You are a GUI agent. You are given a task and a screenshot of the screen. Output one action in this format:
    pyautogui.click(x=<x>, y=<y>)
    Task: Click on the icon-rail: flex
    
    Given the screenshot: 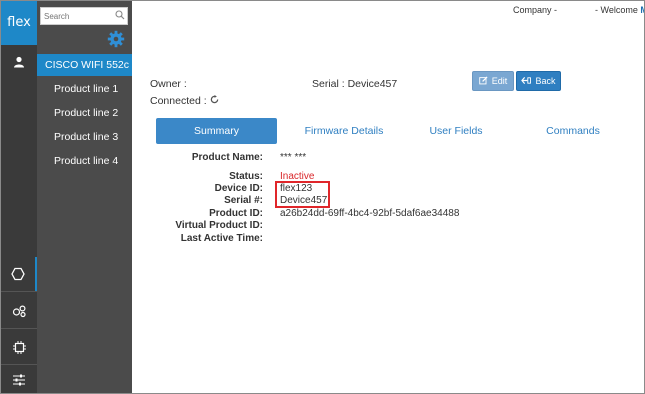 What is the action you would take?
    pyautogui.click(x=19, y=197)
    